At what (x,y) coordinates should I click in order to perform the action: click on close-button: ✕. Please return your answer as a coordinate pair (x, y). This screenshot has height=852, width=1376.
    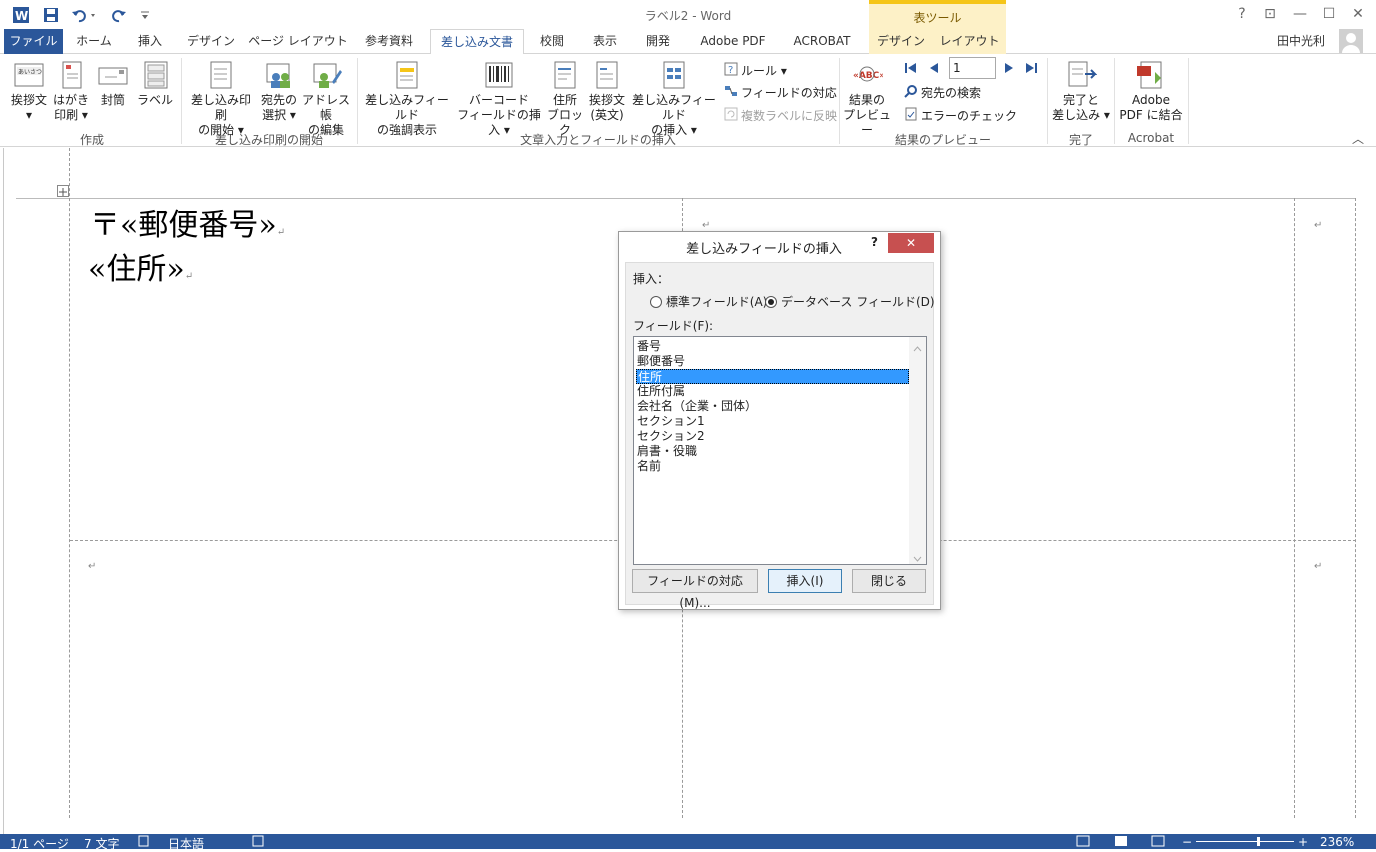
    Looking at the image, I should click on (1358, 14).